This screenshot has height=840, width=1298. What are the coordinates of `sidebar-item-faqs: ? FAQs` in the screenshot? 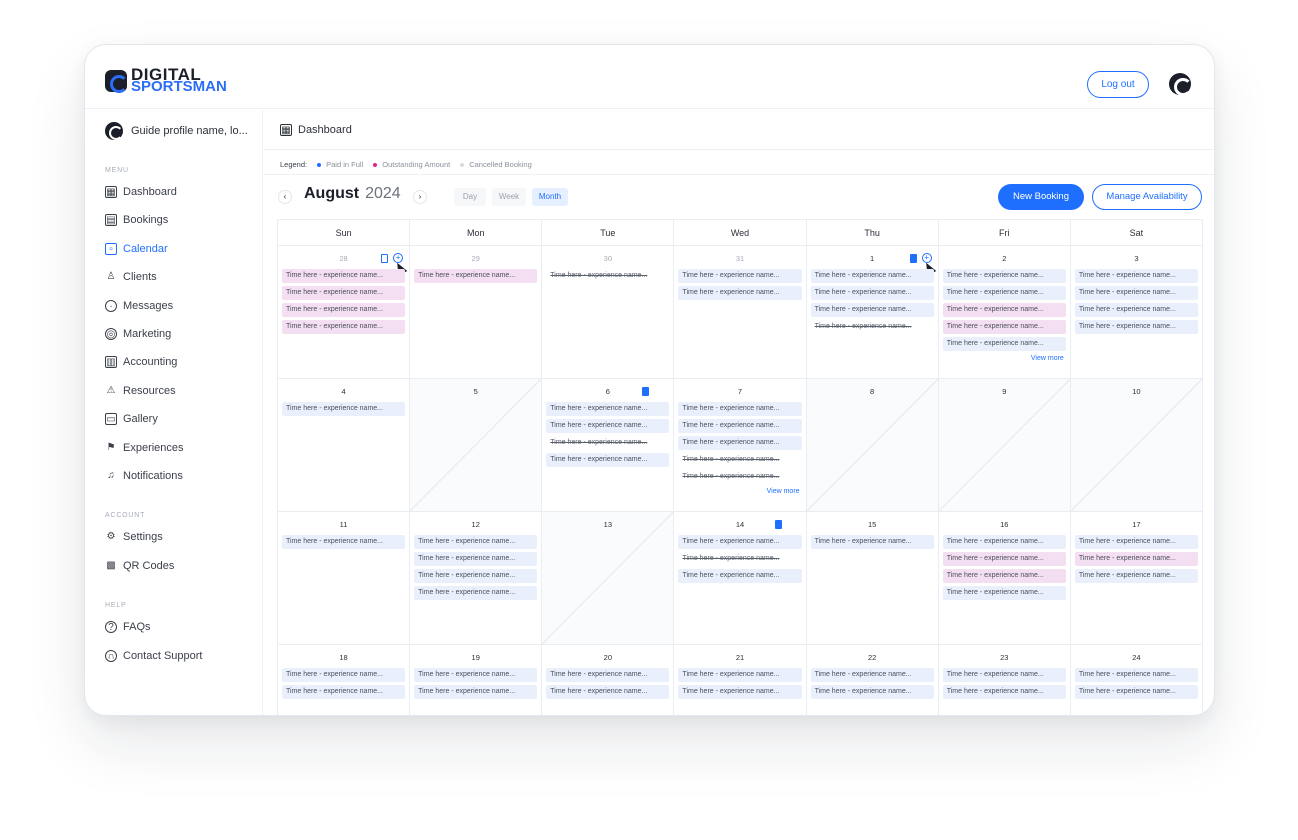 It's located at (128, 627).